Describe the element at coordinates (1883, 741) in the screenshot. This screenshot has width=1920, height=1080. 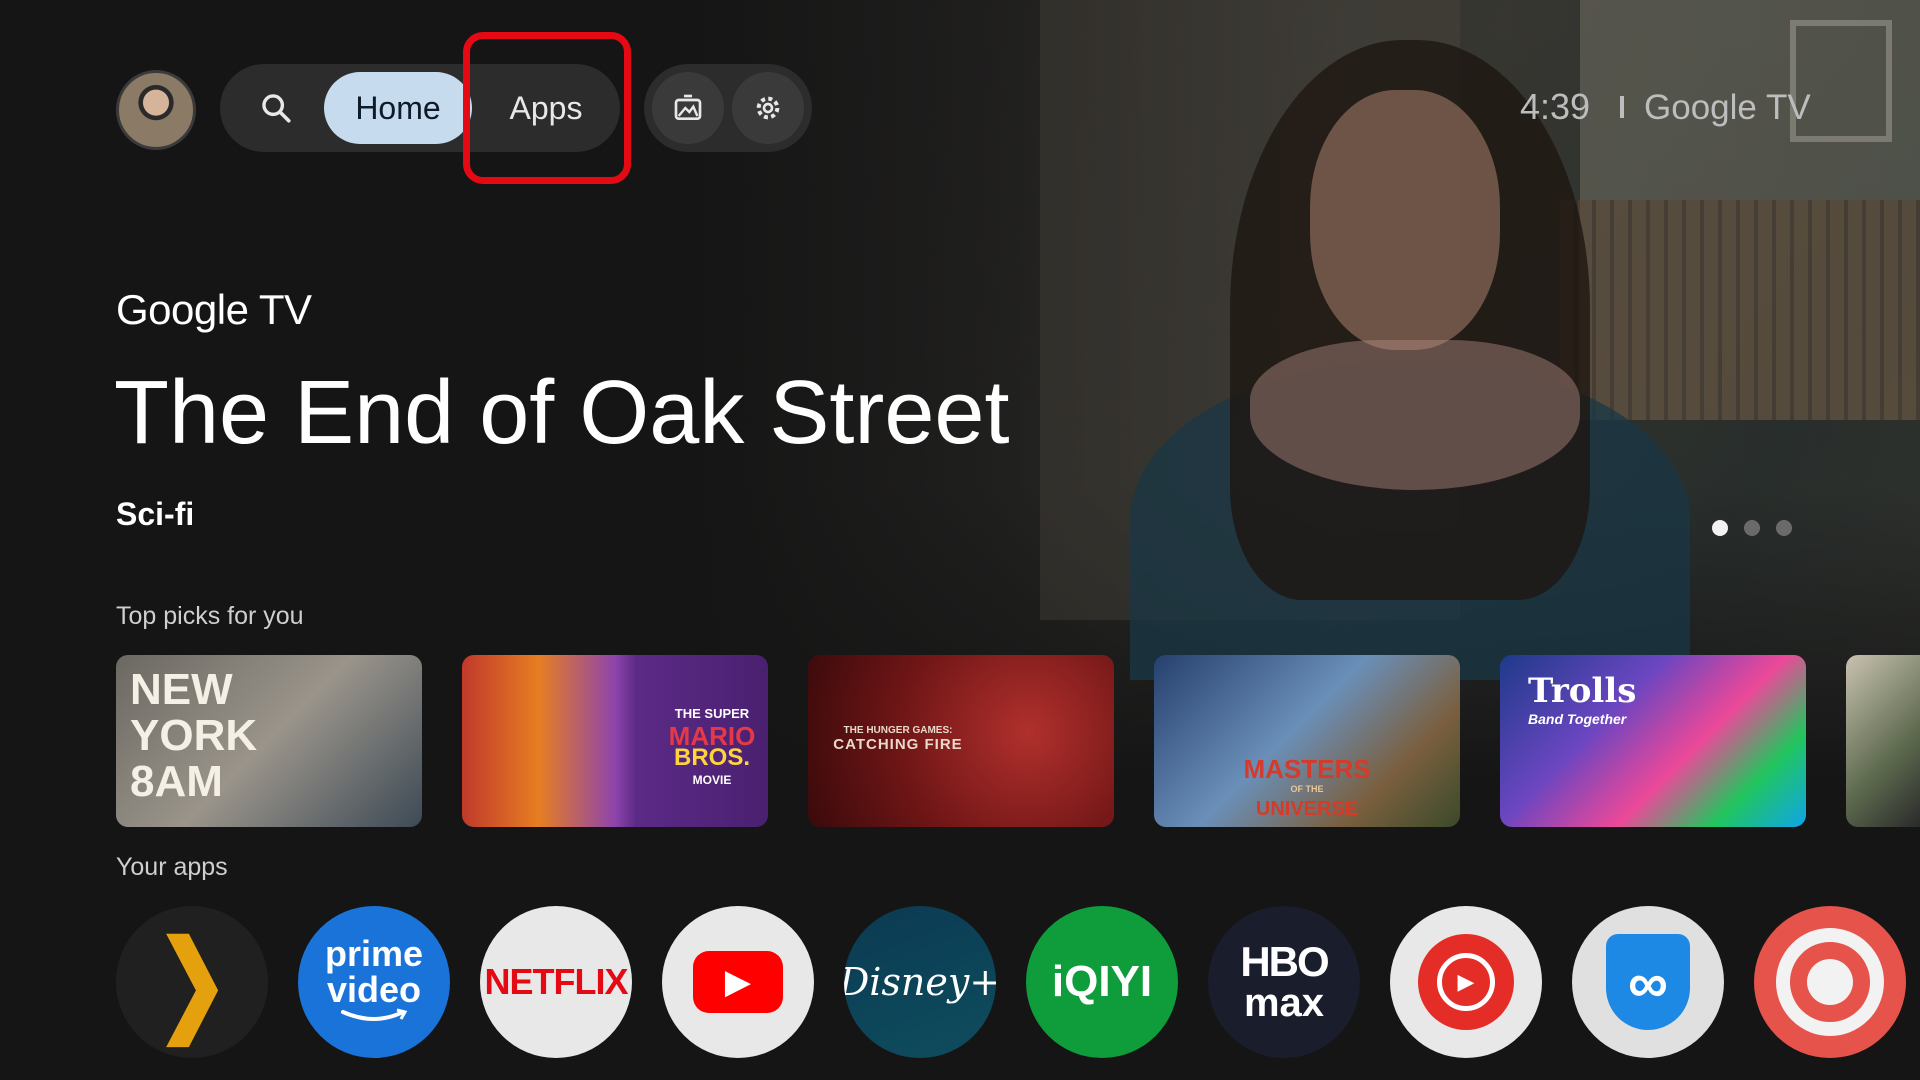
I see `content-tile-partial` at that location.